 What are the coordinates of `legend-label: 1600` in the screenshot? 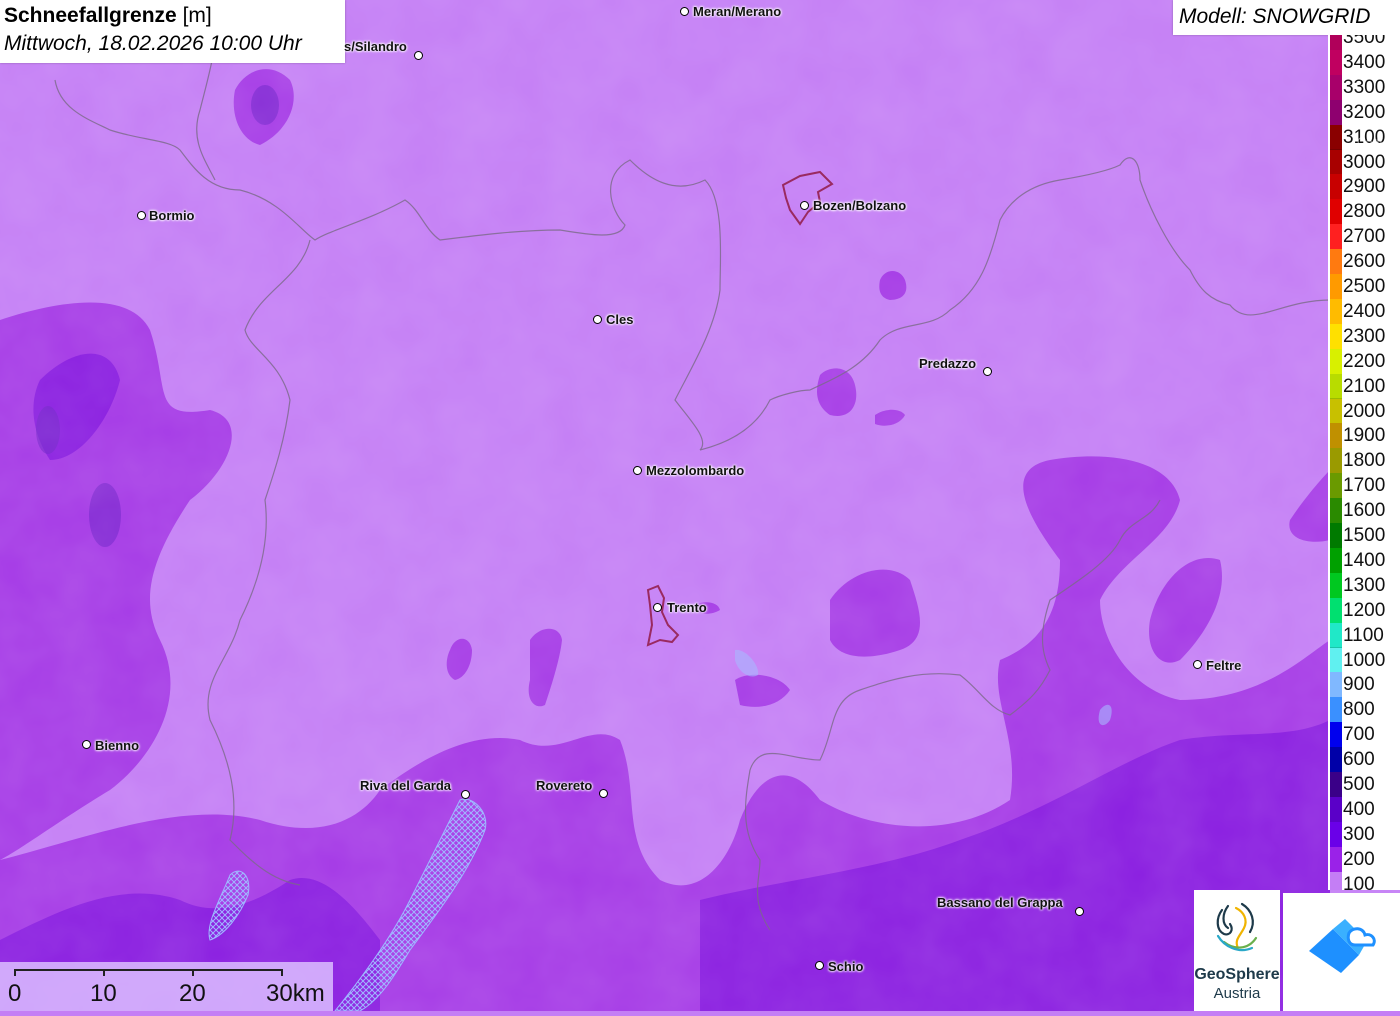 It's located at (1364, 511).